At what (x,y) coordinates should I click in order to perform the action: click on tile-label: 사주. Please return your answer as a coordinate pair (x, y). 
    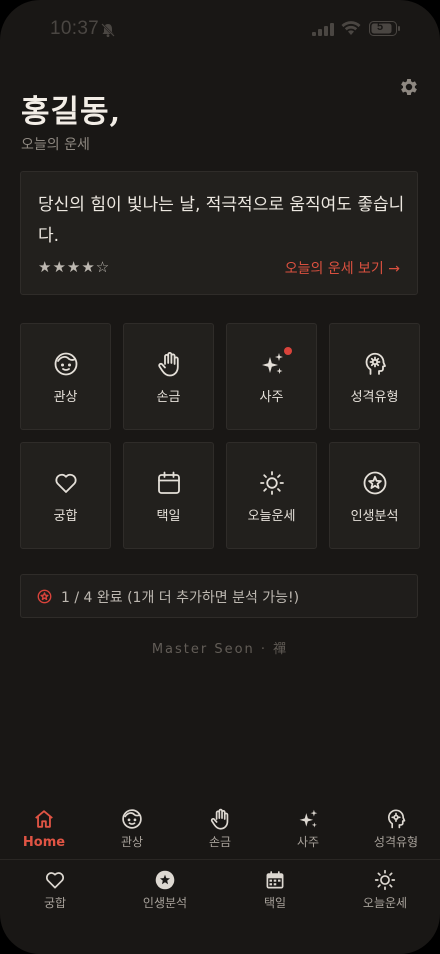
    Looking at the image, I should click on (271, 397).